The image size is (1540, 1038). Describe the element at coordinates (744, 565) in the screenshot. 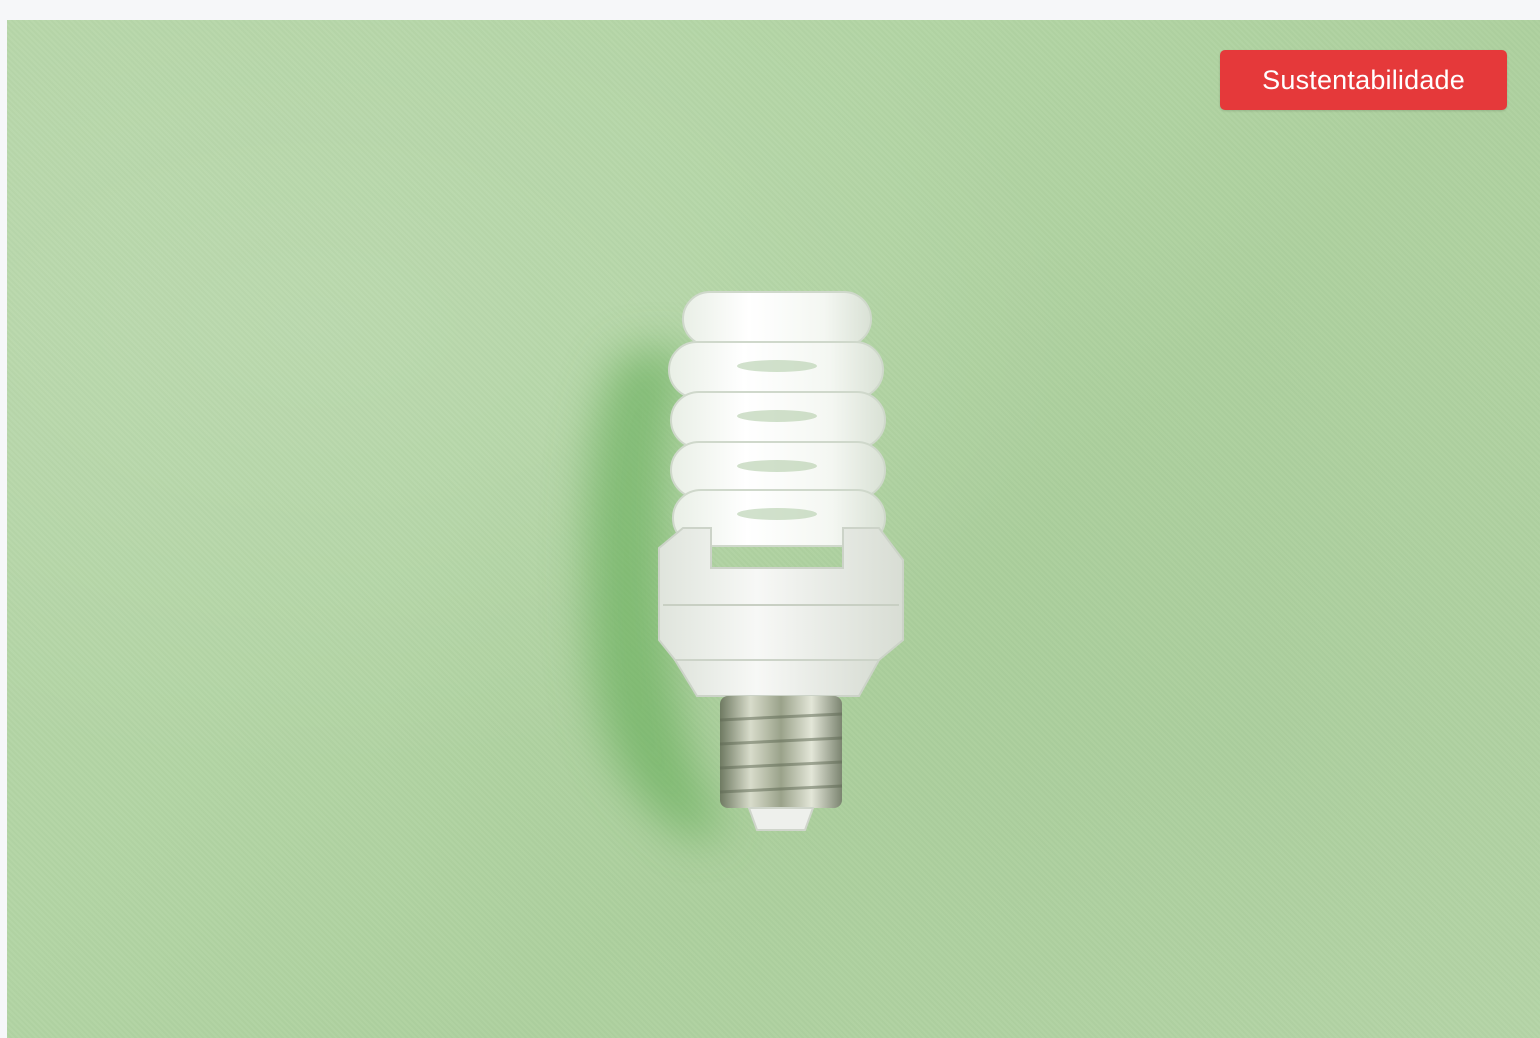

I see `cfl-bulb-icon` at that location.